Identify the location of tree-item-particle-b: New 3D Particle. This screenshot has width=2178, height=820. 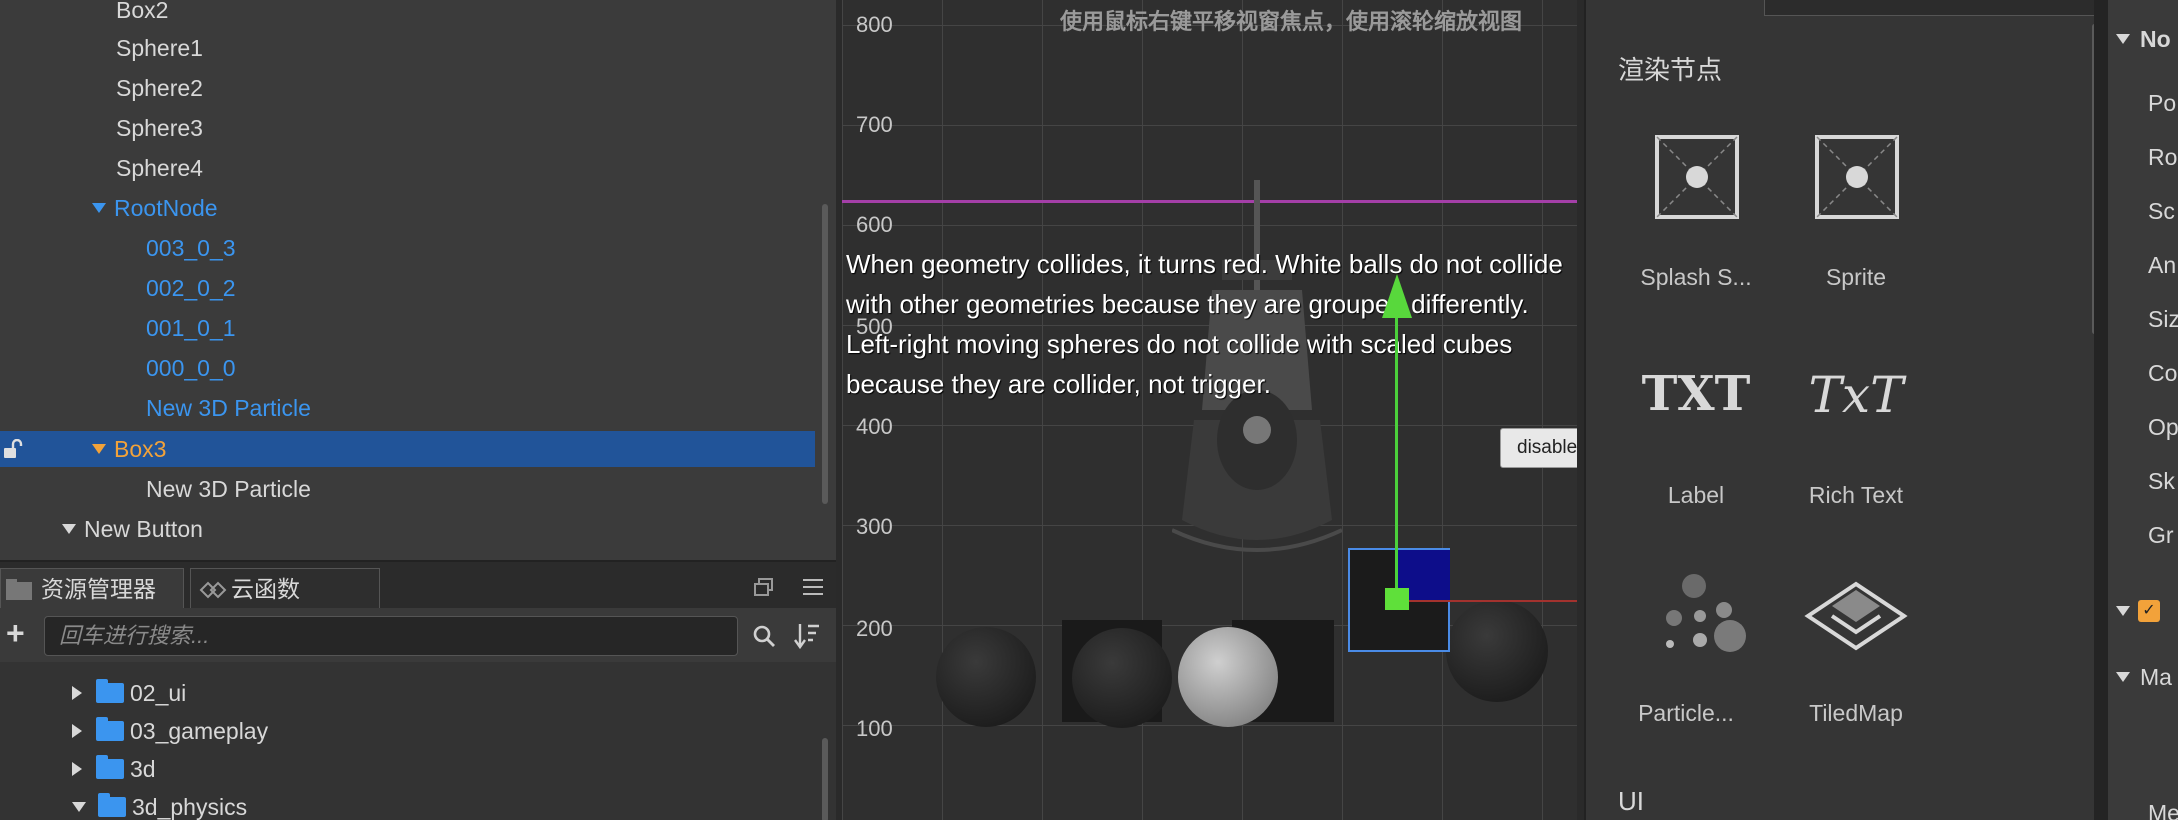
(407, 489).